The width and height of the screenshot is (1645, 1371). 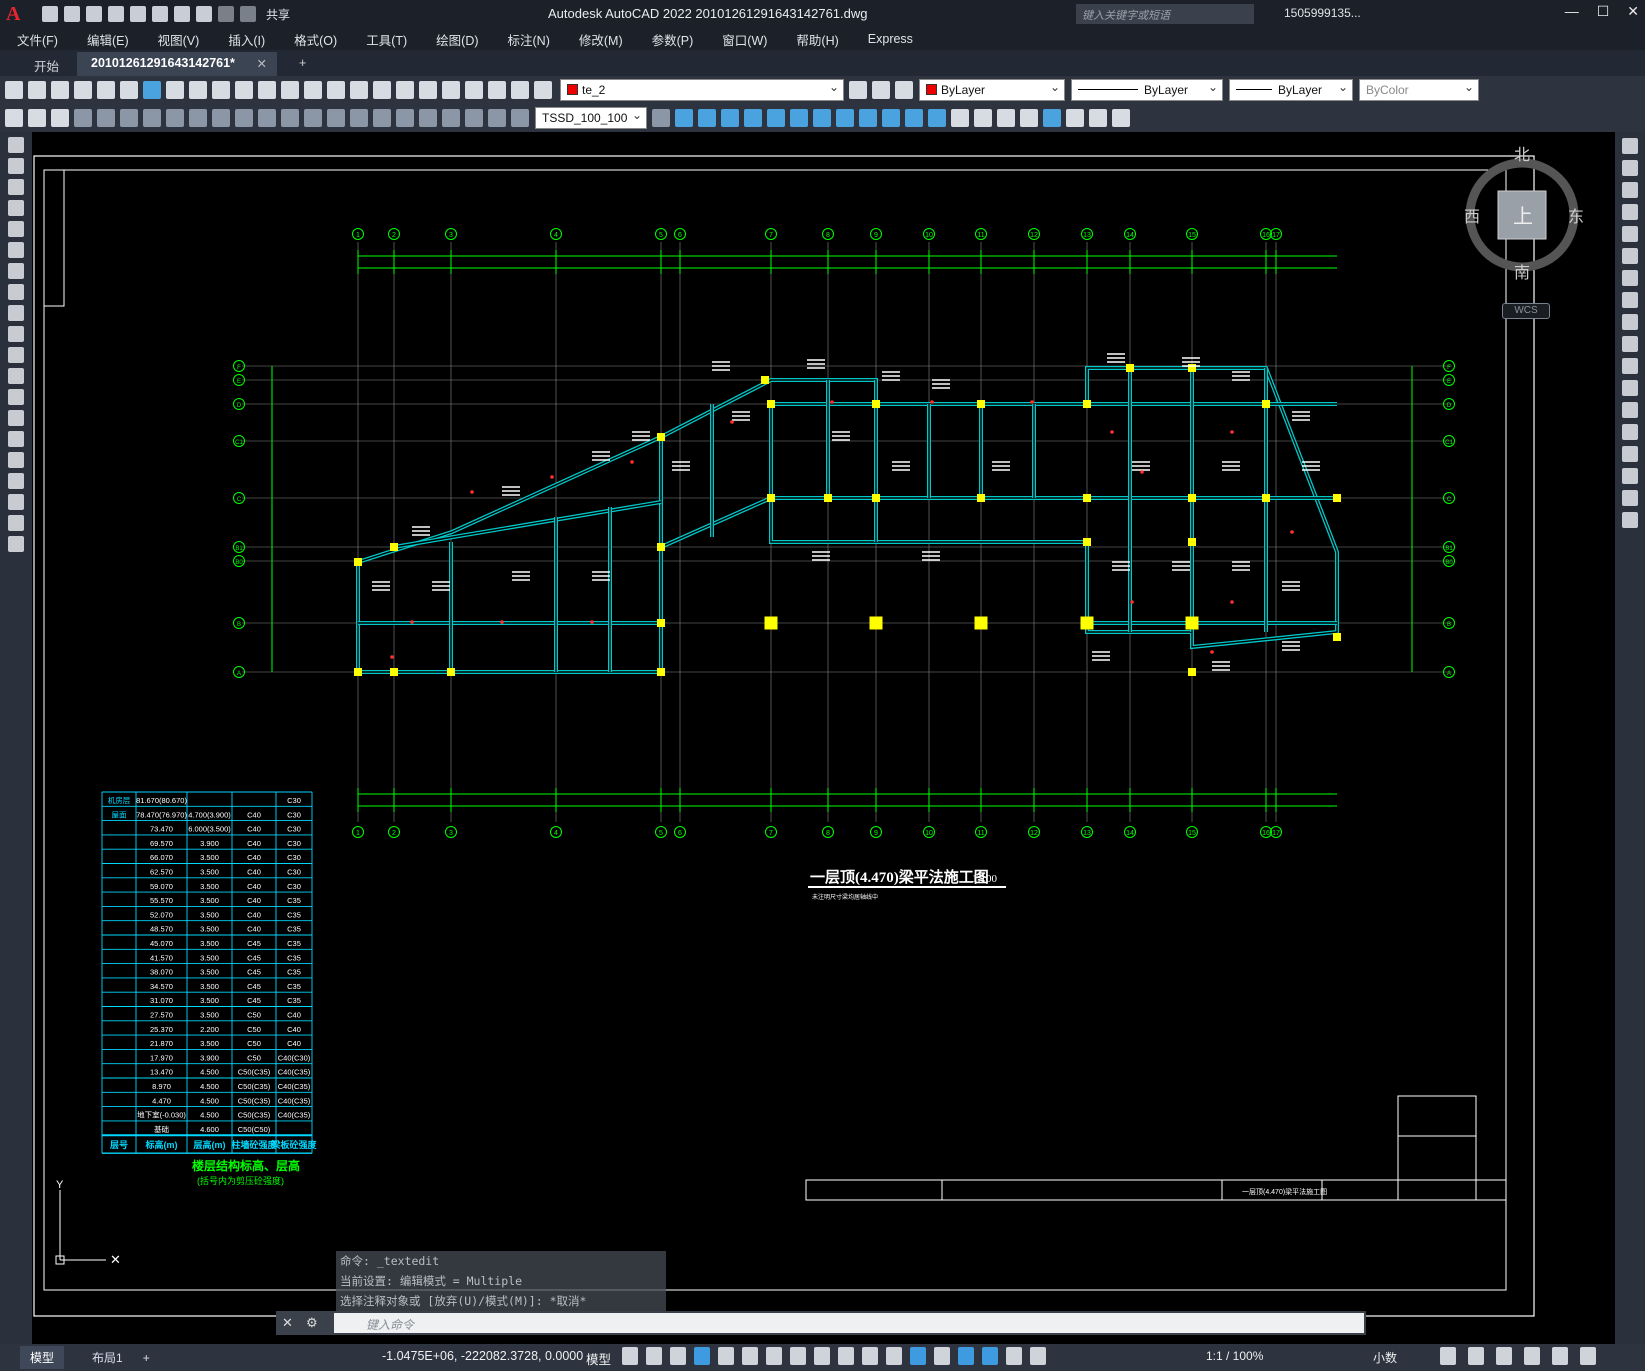 I want to click on gradient-icon, so click(x=16, y=460).